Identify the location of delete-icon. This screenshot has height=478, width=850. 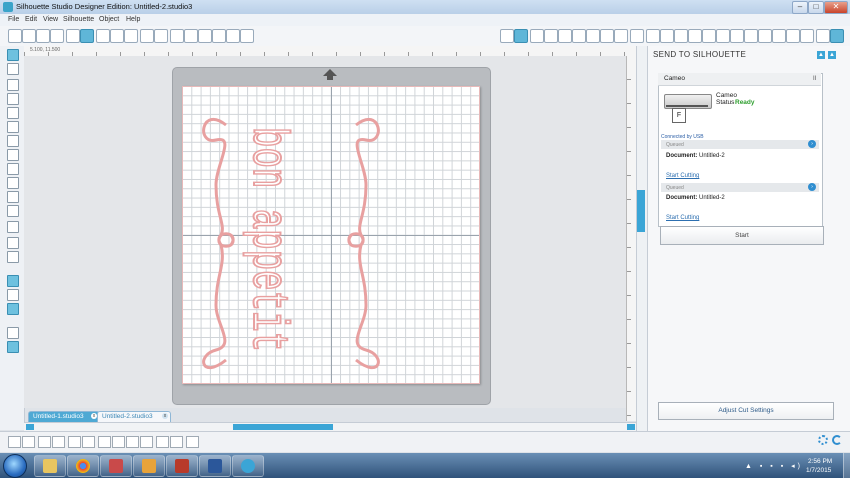
(88, 442).